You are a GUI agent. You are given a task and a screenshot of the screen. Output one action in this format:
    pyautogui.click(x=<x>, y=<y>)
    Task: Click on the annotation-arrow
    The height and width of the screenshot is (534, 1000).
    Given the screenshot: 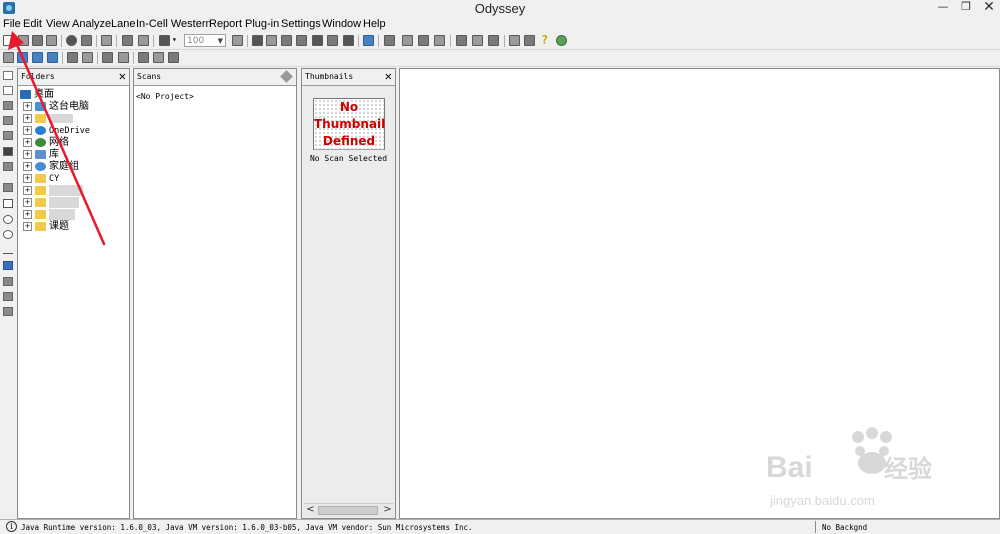 What is the action you would take?
    pyautogui.click(x=57, y=138)
    